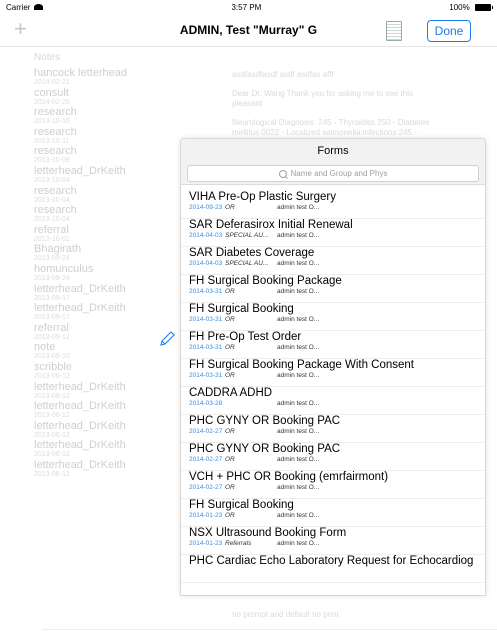  What do you see at coordinates (52, 82) in the screenshot?
I see `note-date: 2014-02-21` at bounding box center [52, 82].